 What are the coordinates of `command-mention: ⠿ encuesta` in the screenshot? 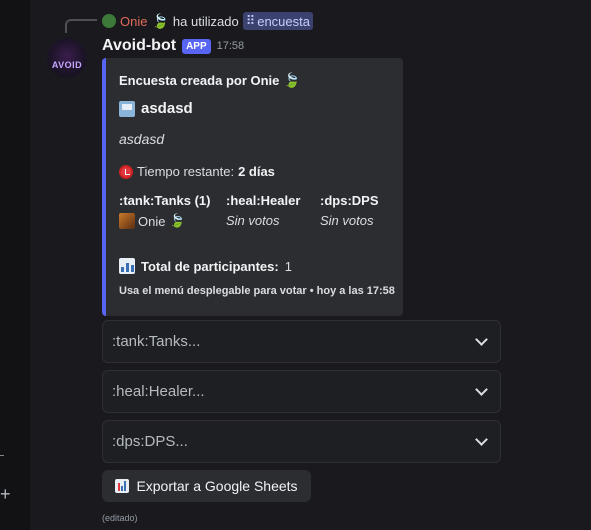 It's located at (277, 21).